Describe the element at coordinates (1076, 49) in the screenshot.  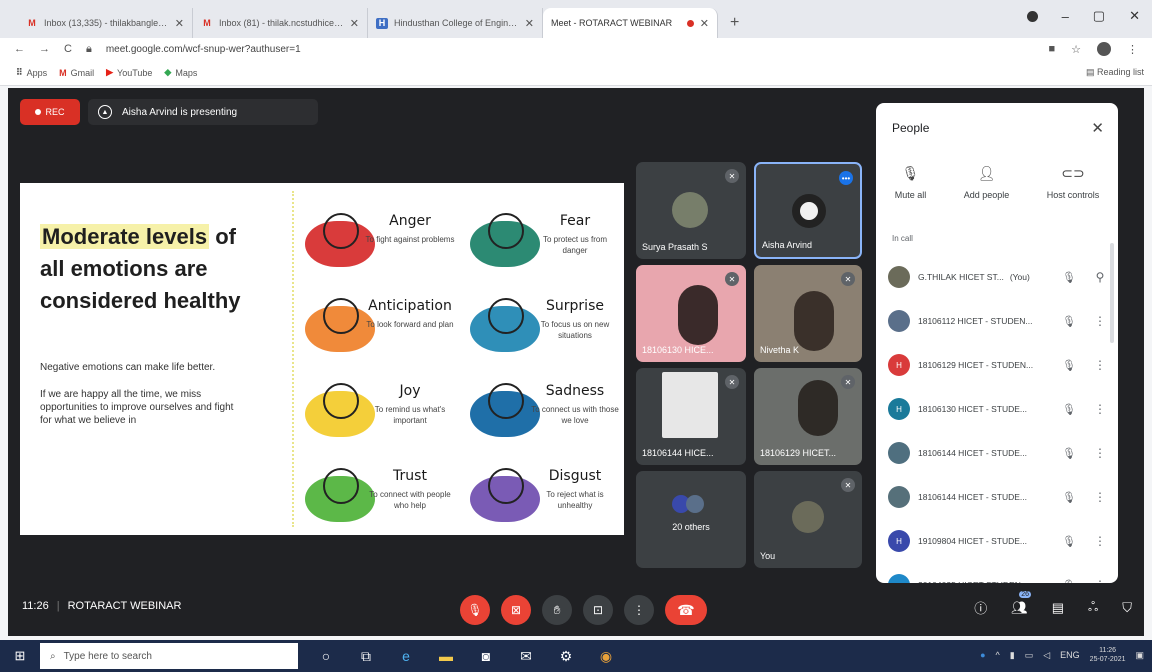
I see `star-icon: ☆` at that location.